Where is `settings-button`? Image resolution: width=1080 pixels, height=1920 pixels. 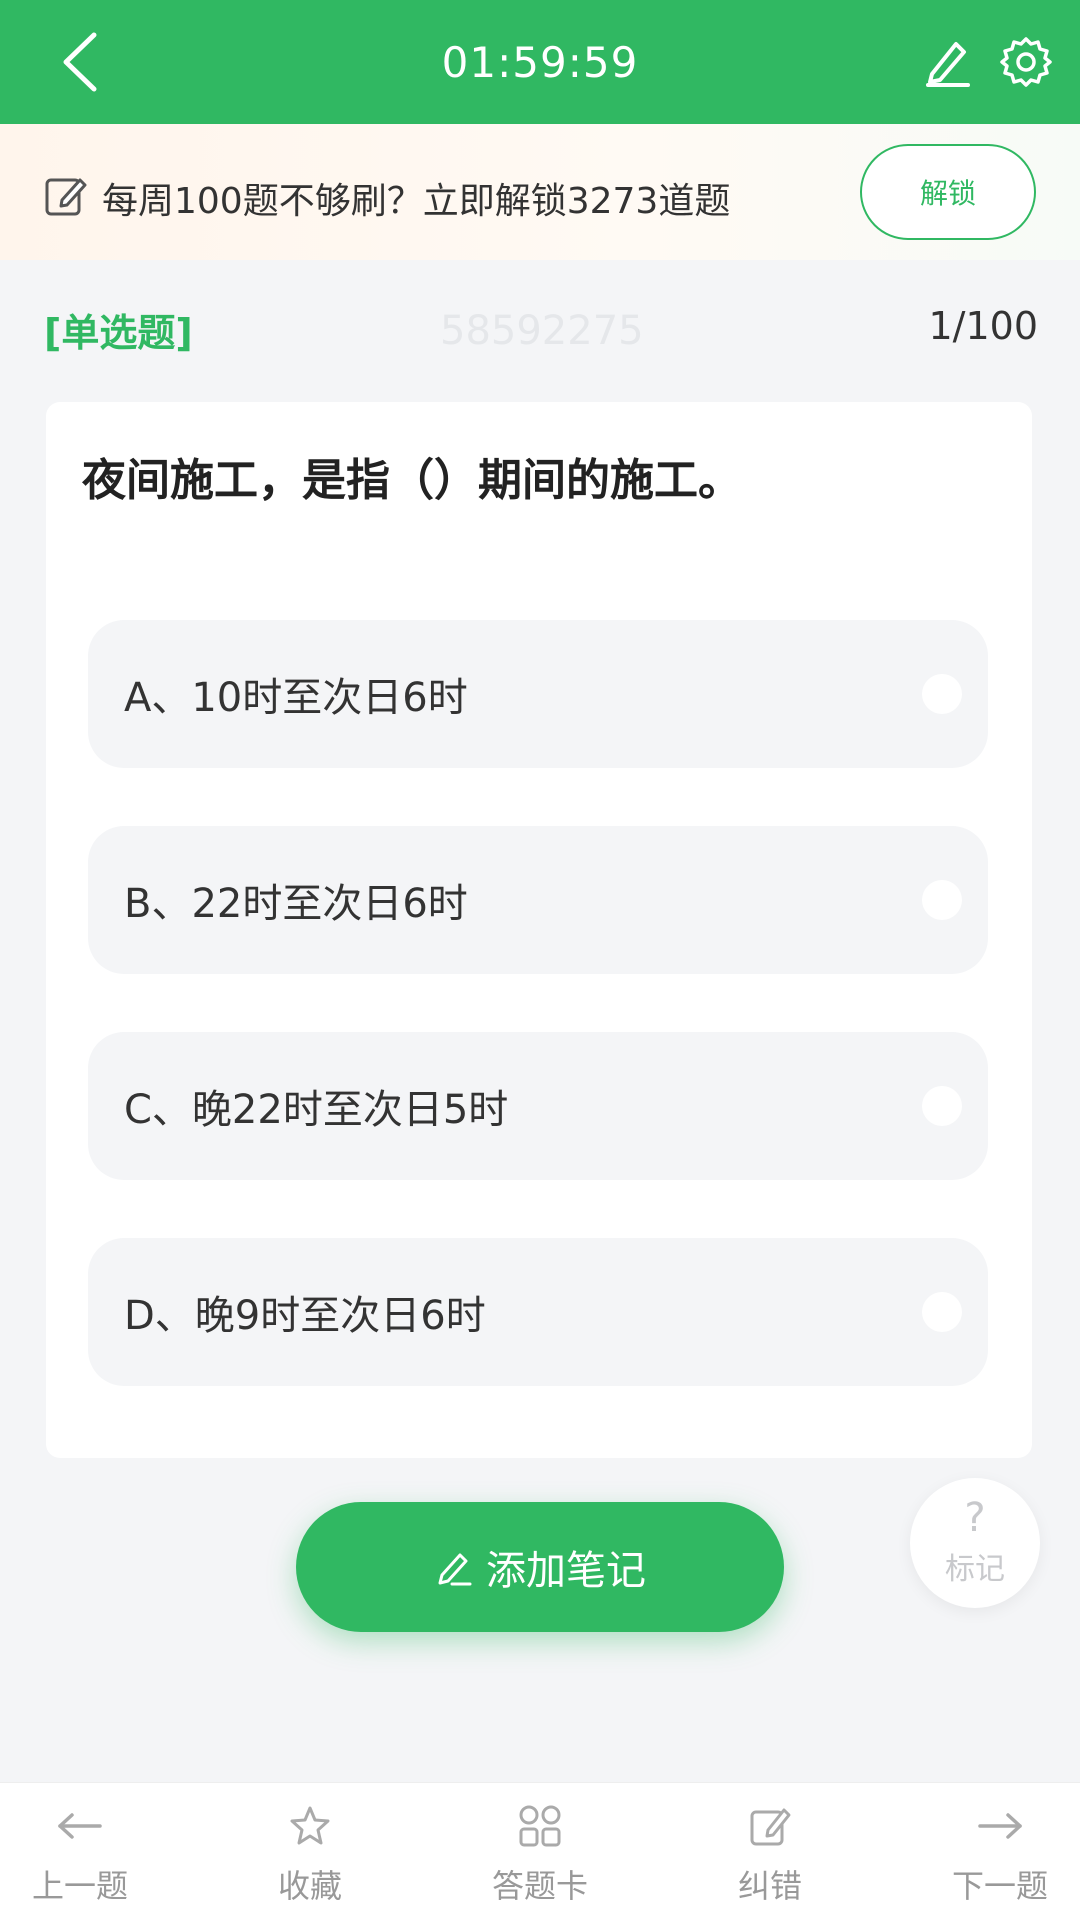
settings-button is located at coordinates (1026, 62).